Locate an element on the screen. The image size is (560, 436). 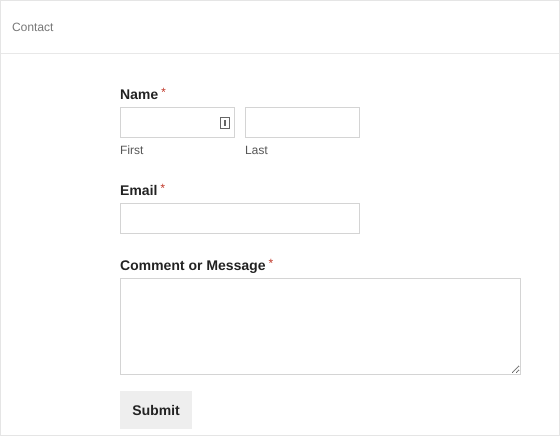
field-label: Email is located at coordinates (139, 190).